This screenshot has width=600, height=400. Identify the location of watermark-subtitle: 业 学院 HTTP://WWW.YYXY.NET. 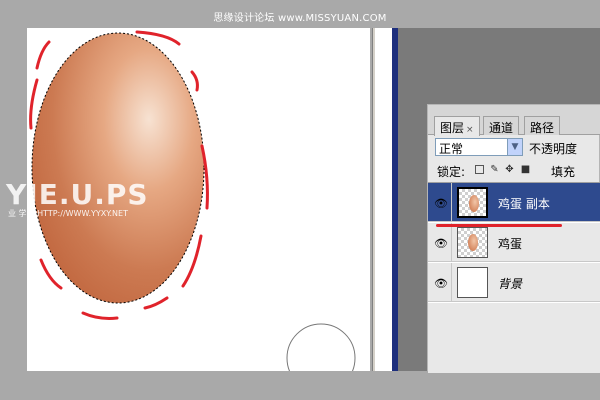
(68, 213).